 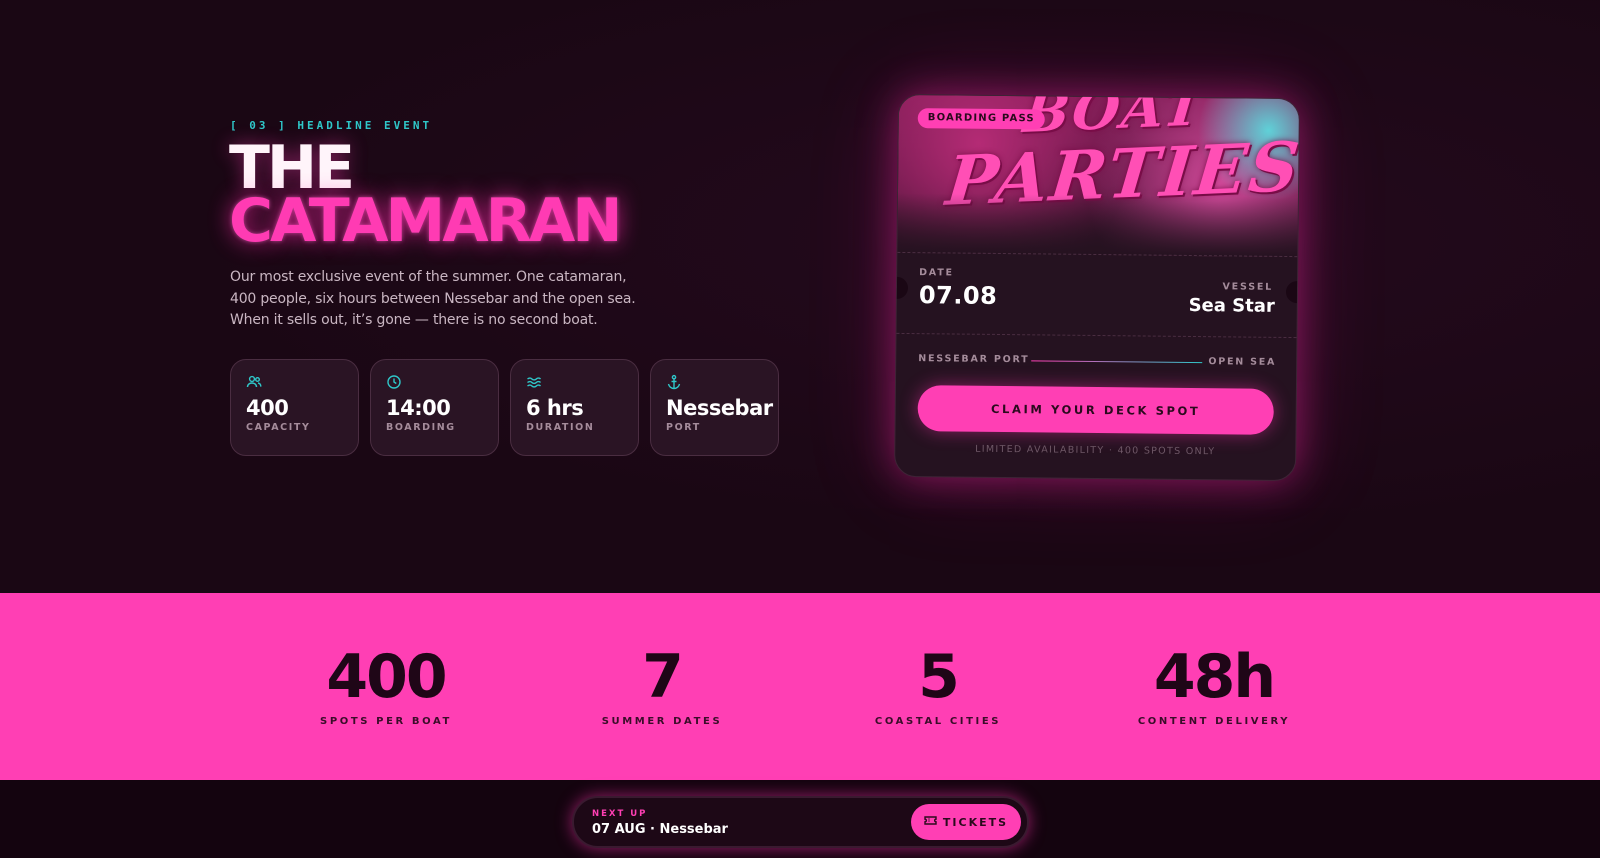 What do you see at coordinates (719, 408) in the screenshot?
I see `stat-value: Nessebar` at bounding box center [719, 408].